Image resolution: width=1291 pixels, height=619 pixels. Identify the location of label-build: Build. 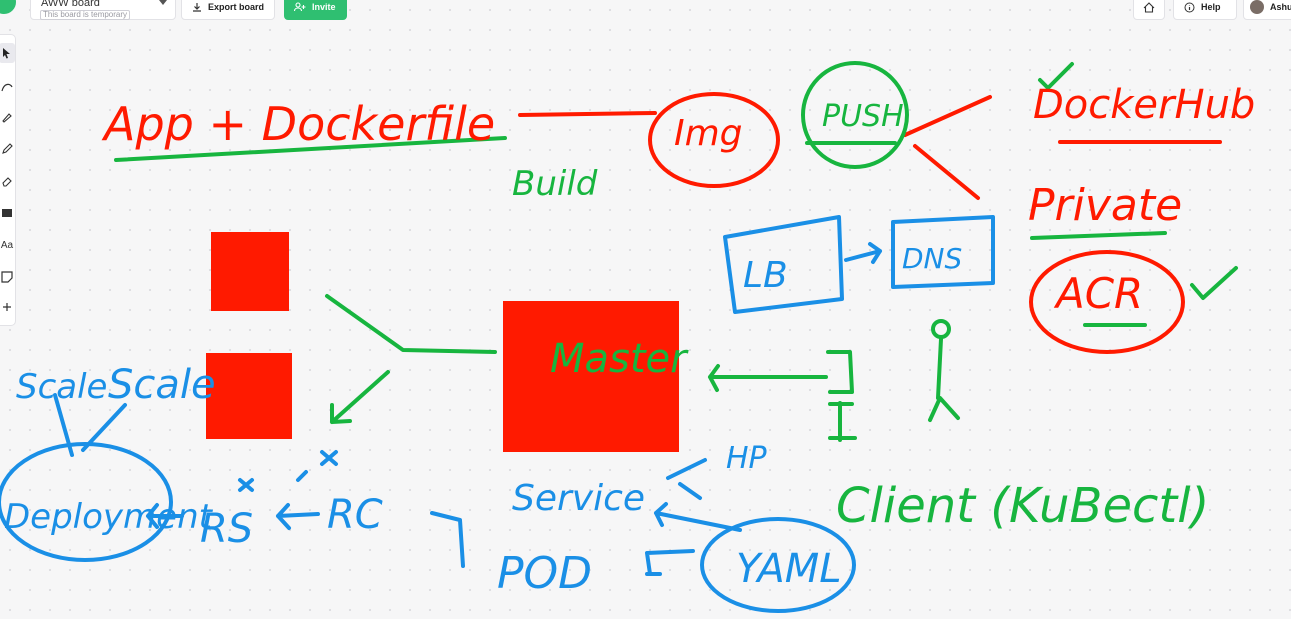
(555, 184).